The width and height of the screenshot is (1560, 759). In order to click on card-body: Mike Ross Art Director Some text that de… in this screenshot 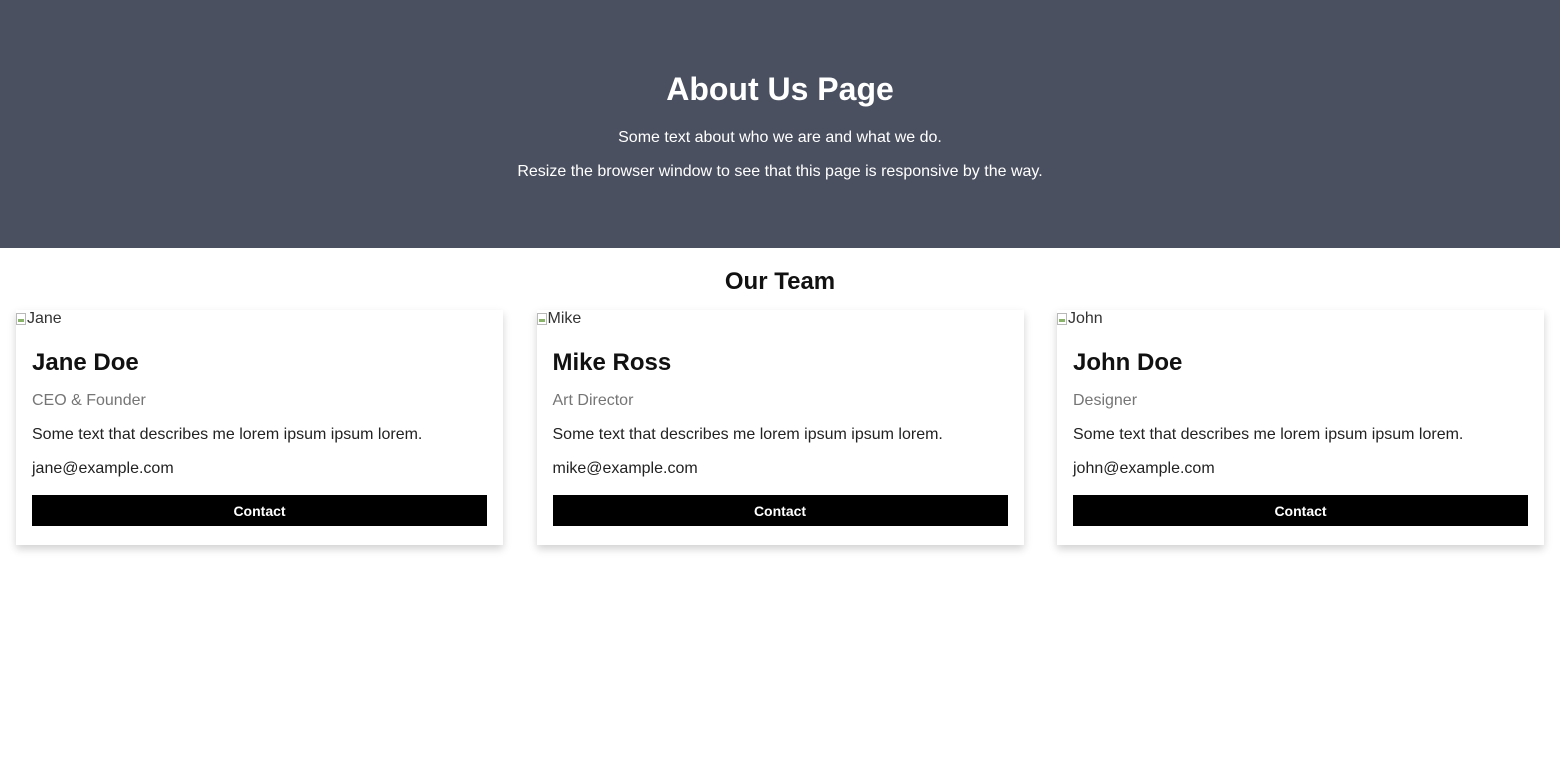, I will do `click(780, 427)`.